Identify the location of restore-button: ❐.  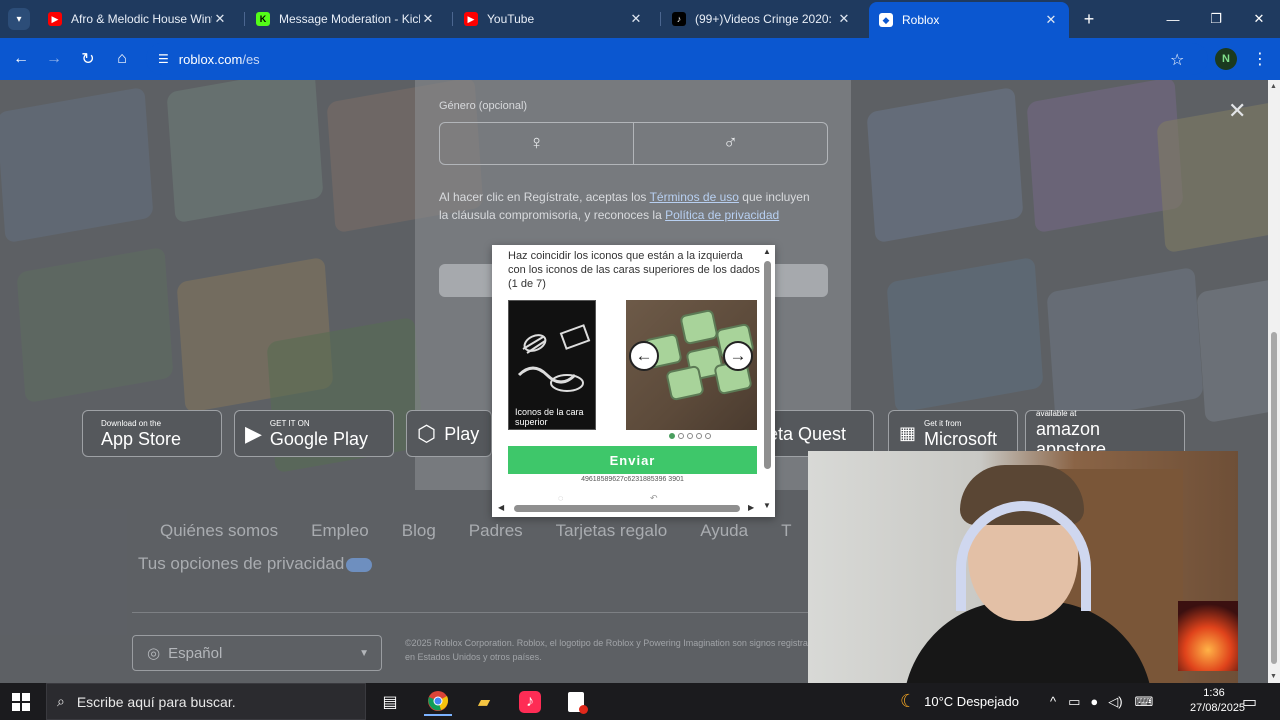
(1216, 19).